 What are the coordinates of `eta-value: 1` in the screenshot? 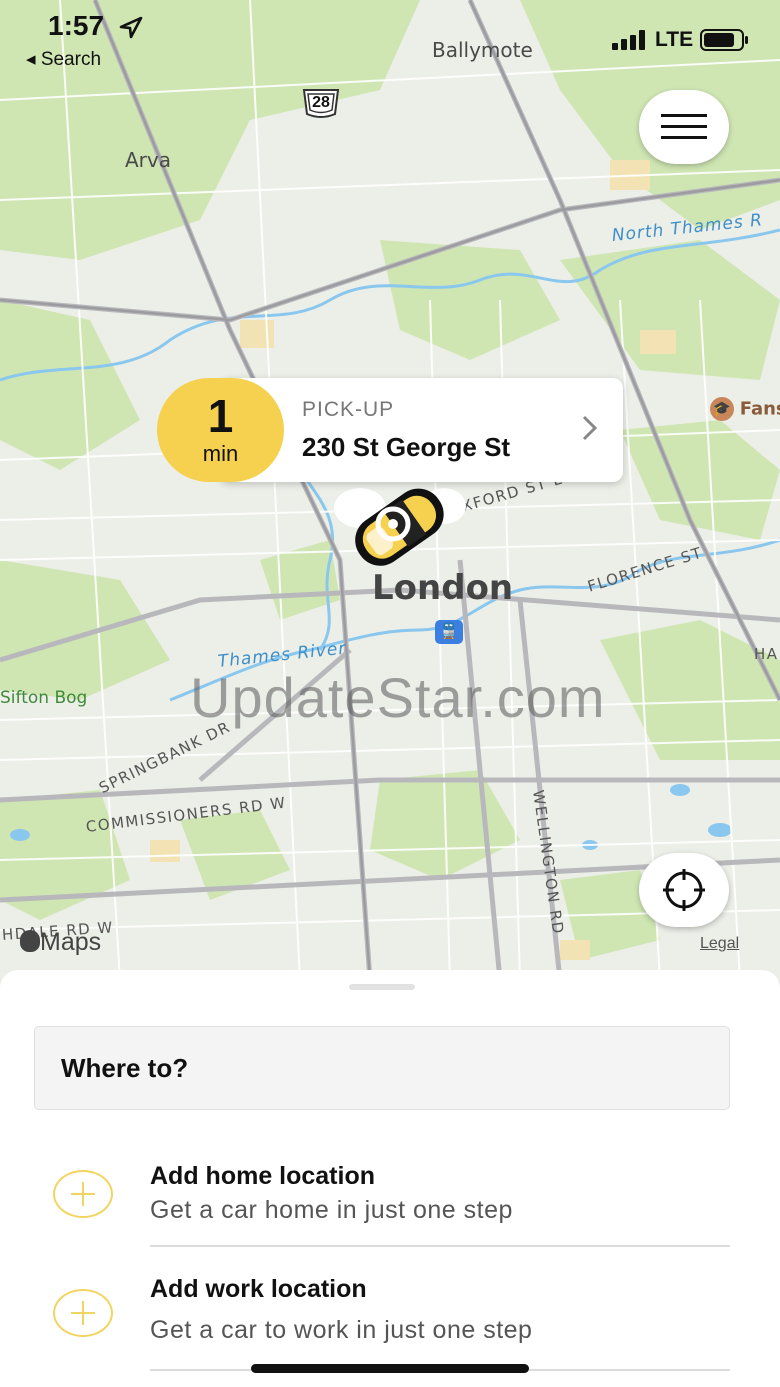 It's located at (220, 416).